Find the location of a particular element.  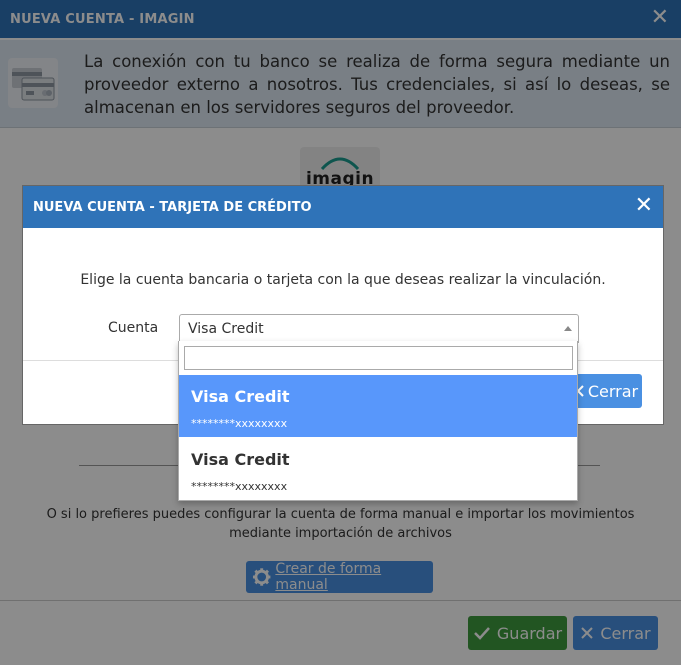

inner-close-icon: ✕ is located at coordinates (644, 206).